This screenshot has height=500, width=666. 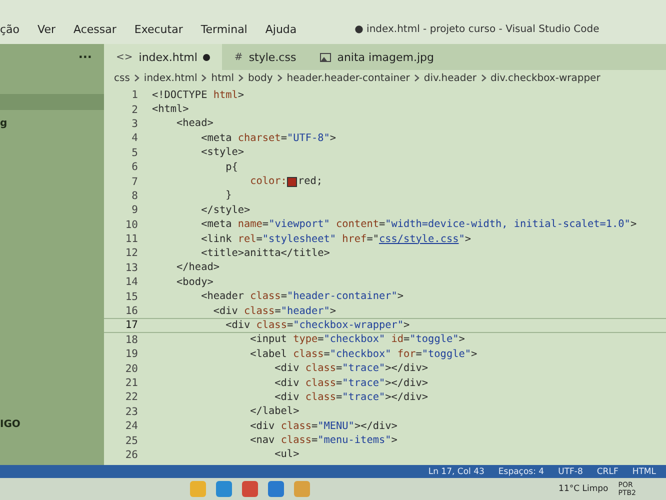 What do you see at coordinates (225, 210) in the screenshot?
I see `code-line: </style>` at bounding box center [225, 210].